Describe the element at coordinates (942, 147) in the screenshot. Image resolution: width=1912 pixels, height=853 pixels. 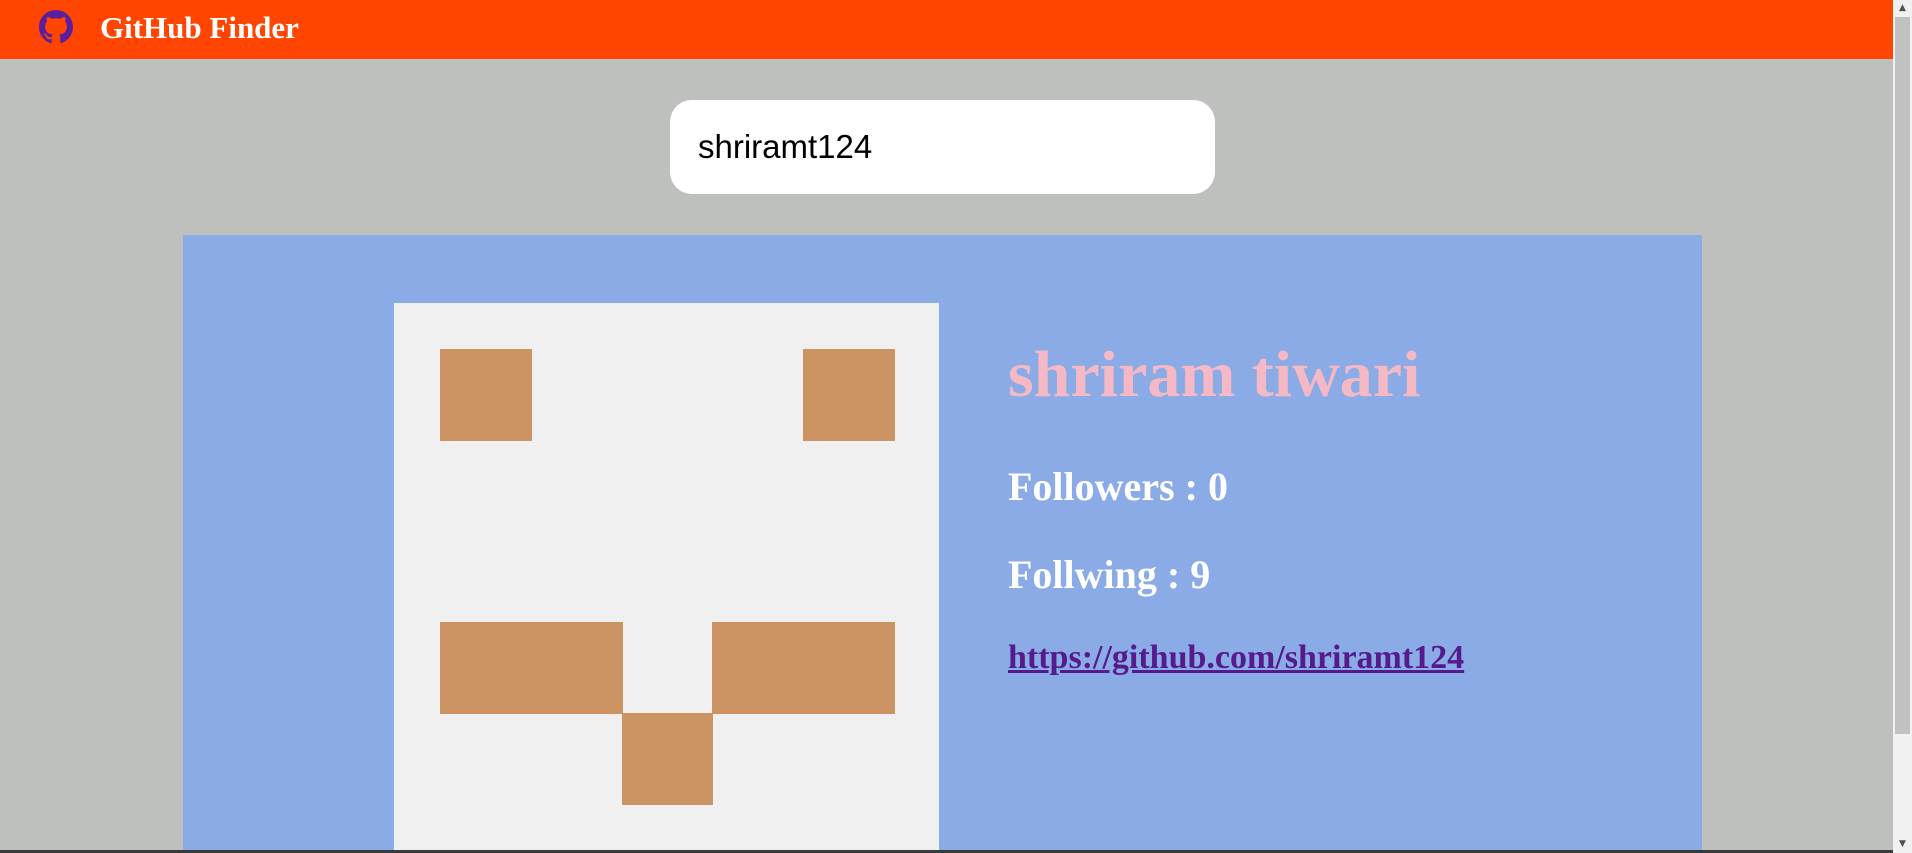
I see `search-input` at that location.